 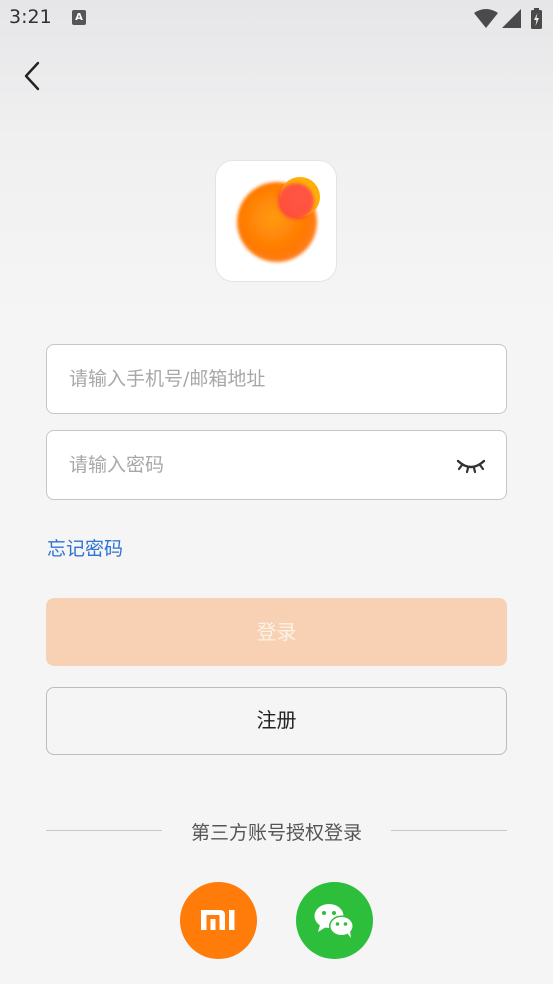 What do you see at coordinates (486, 18) in the screenshot?
I see `wifi-icon` at bounding box center [486, 18].